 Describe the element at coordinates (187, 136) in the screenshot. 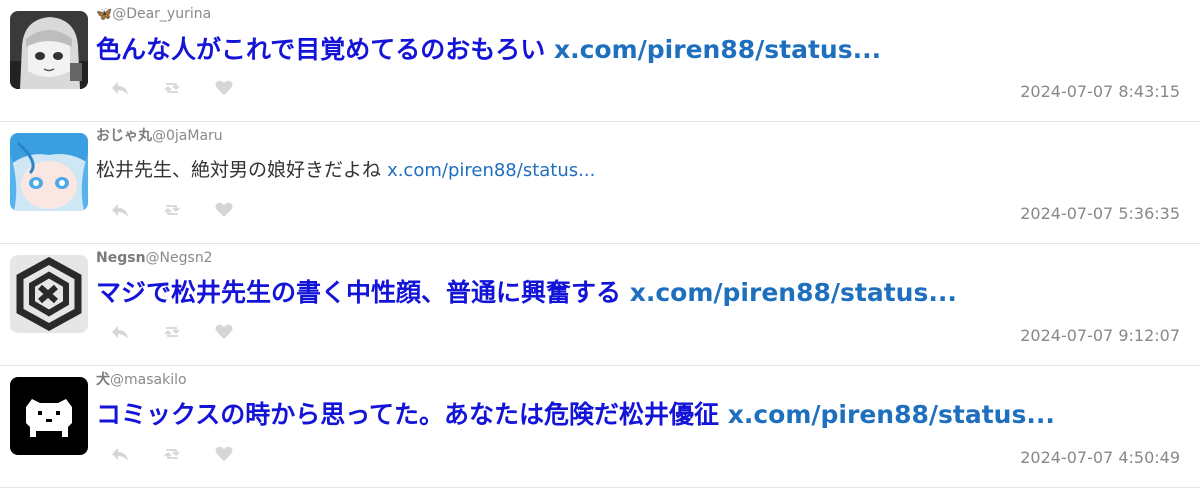

I see `user-handle: @0jaMaru` at that location.